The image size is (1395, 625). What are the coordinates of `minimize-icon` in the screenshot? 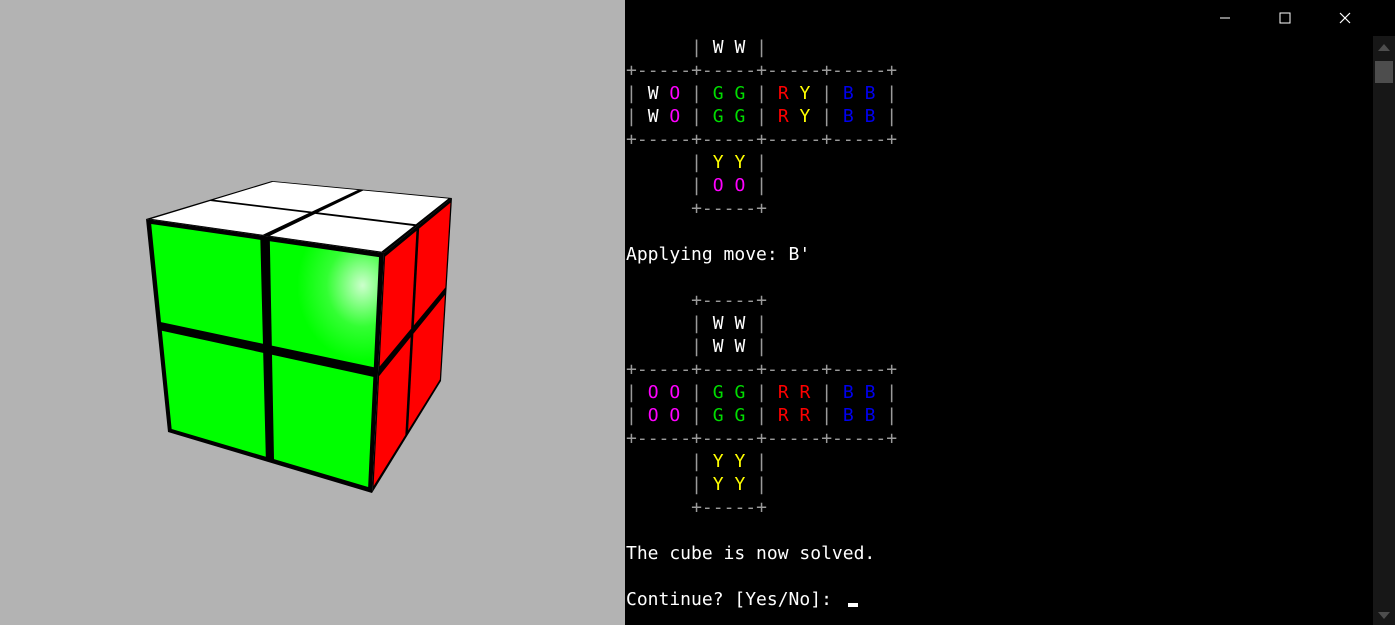 It's located at (1225, 18).